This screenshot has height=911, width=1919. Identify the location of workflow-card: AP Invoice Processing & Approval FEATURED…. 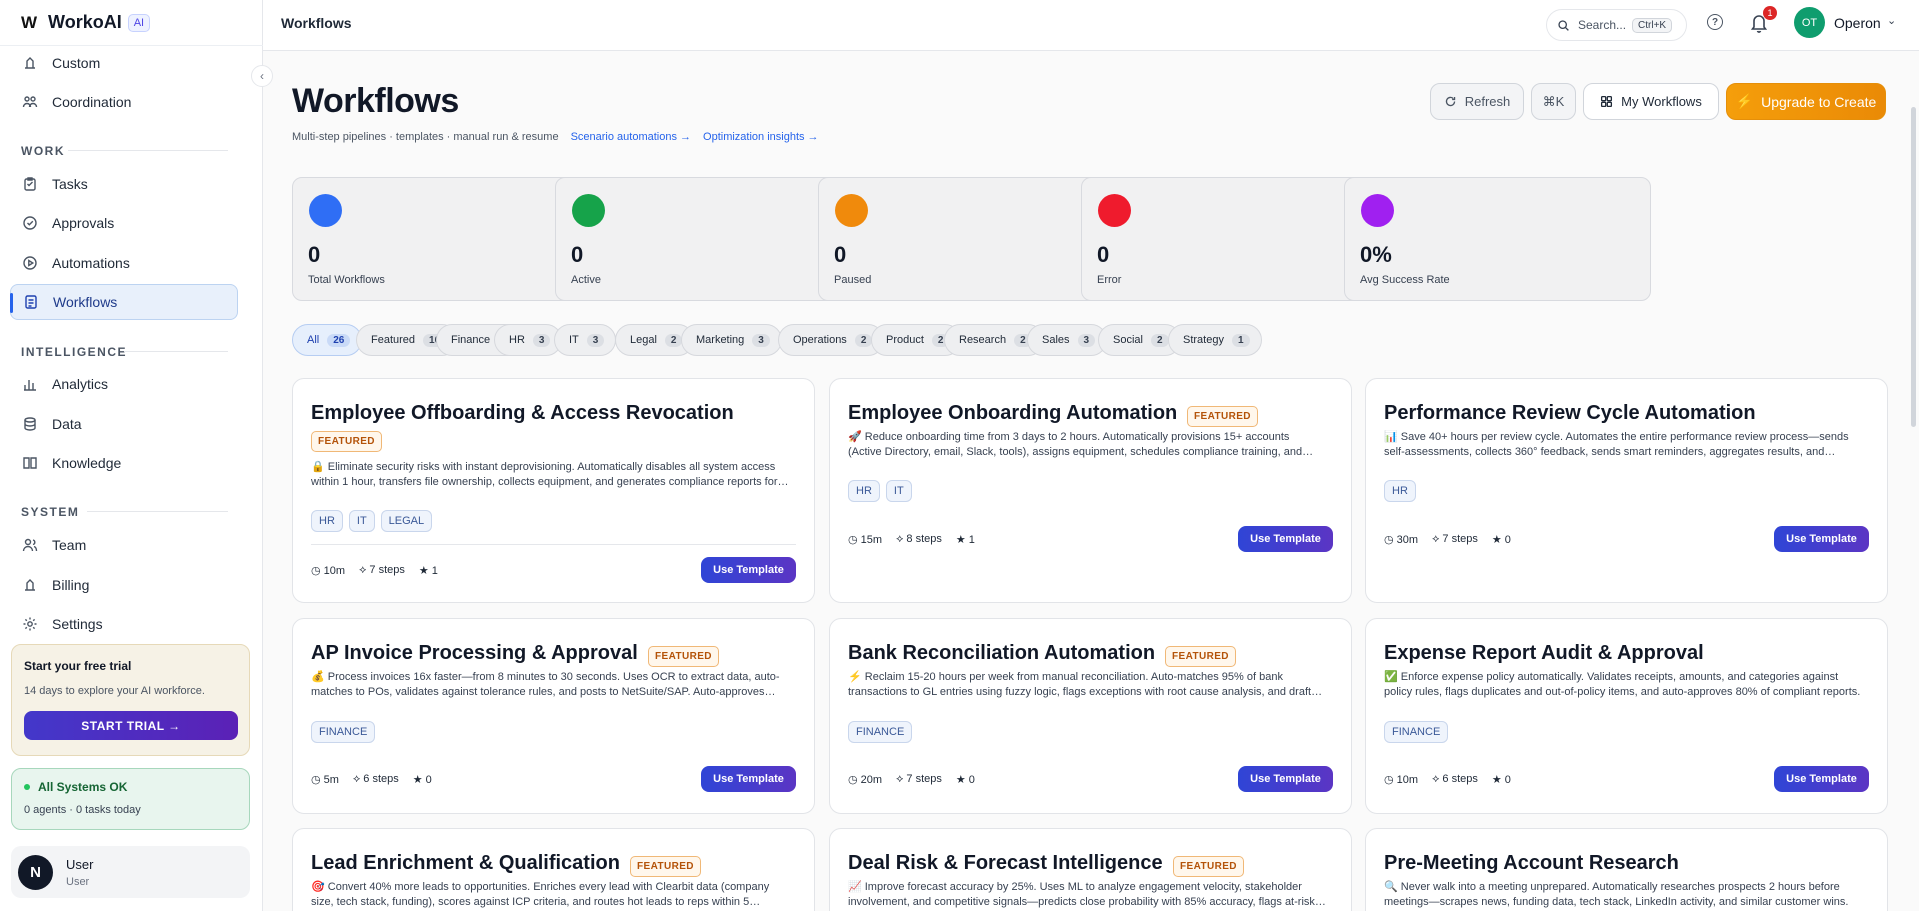
(553, 716).